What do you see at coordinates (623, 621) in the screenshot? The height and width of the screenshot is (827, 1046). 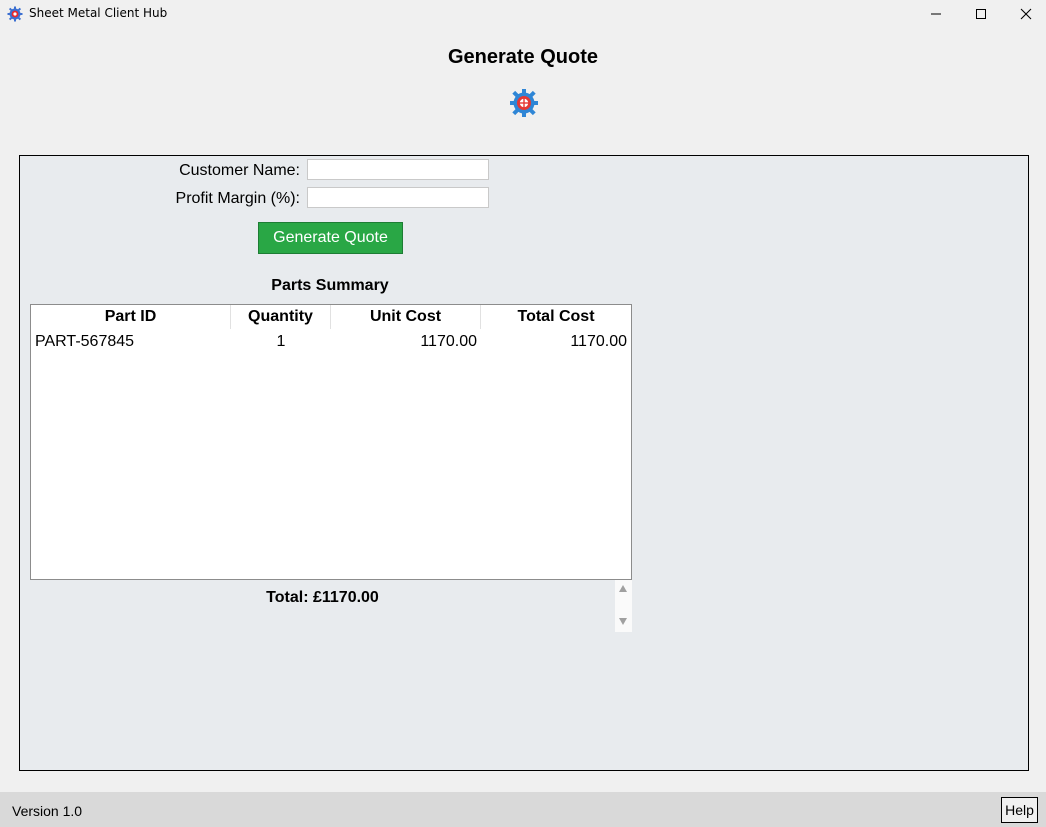 I see `scroll-down-icon` at bounding box center [623, 621].